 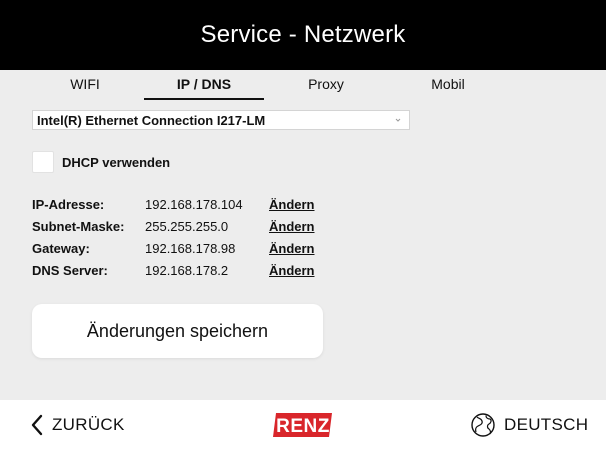 I want to click on back-label: ZURÜCK, so click(x=88, y=424).